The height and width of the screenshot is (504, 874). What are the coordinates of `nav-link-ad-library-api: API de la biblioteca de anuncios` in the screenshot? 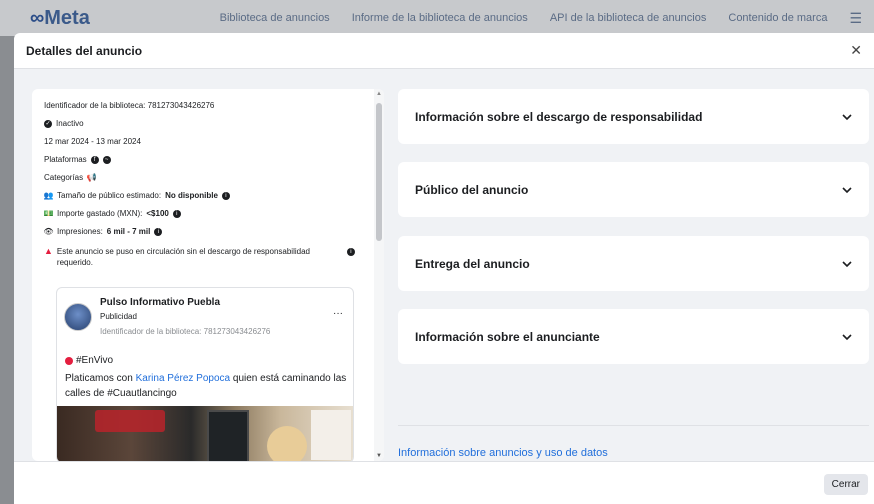 It's located at (628, 18).